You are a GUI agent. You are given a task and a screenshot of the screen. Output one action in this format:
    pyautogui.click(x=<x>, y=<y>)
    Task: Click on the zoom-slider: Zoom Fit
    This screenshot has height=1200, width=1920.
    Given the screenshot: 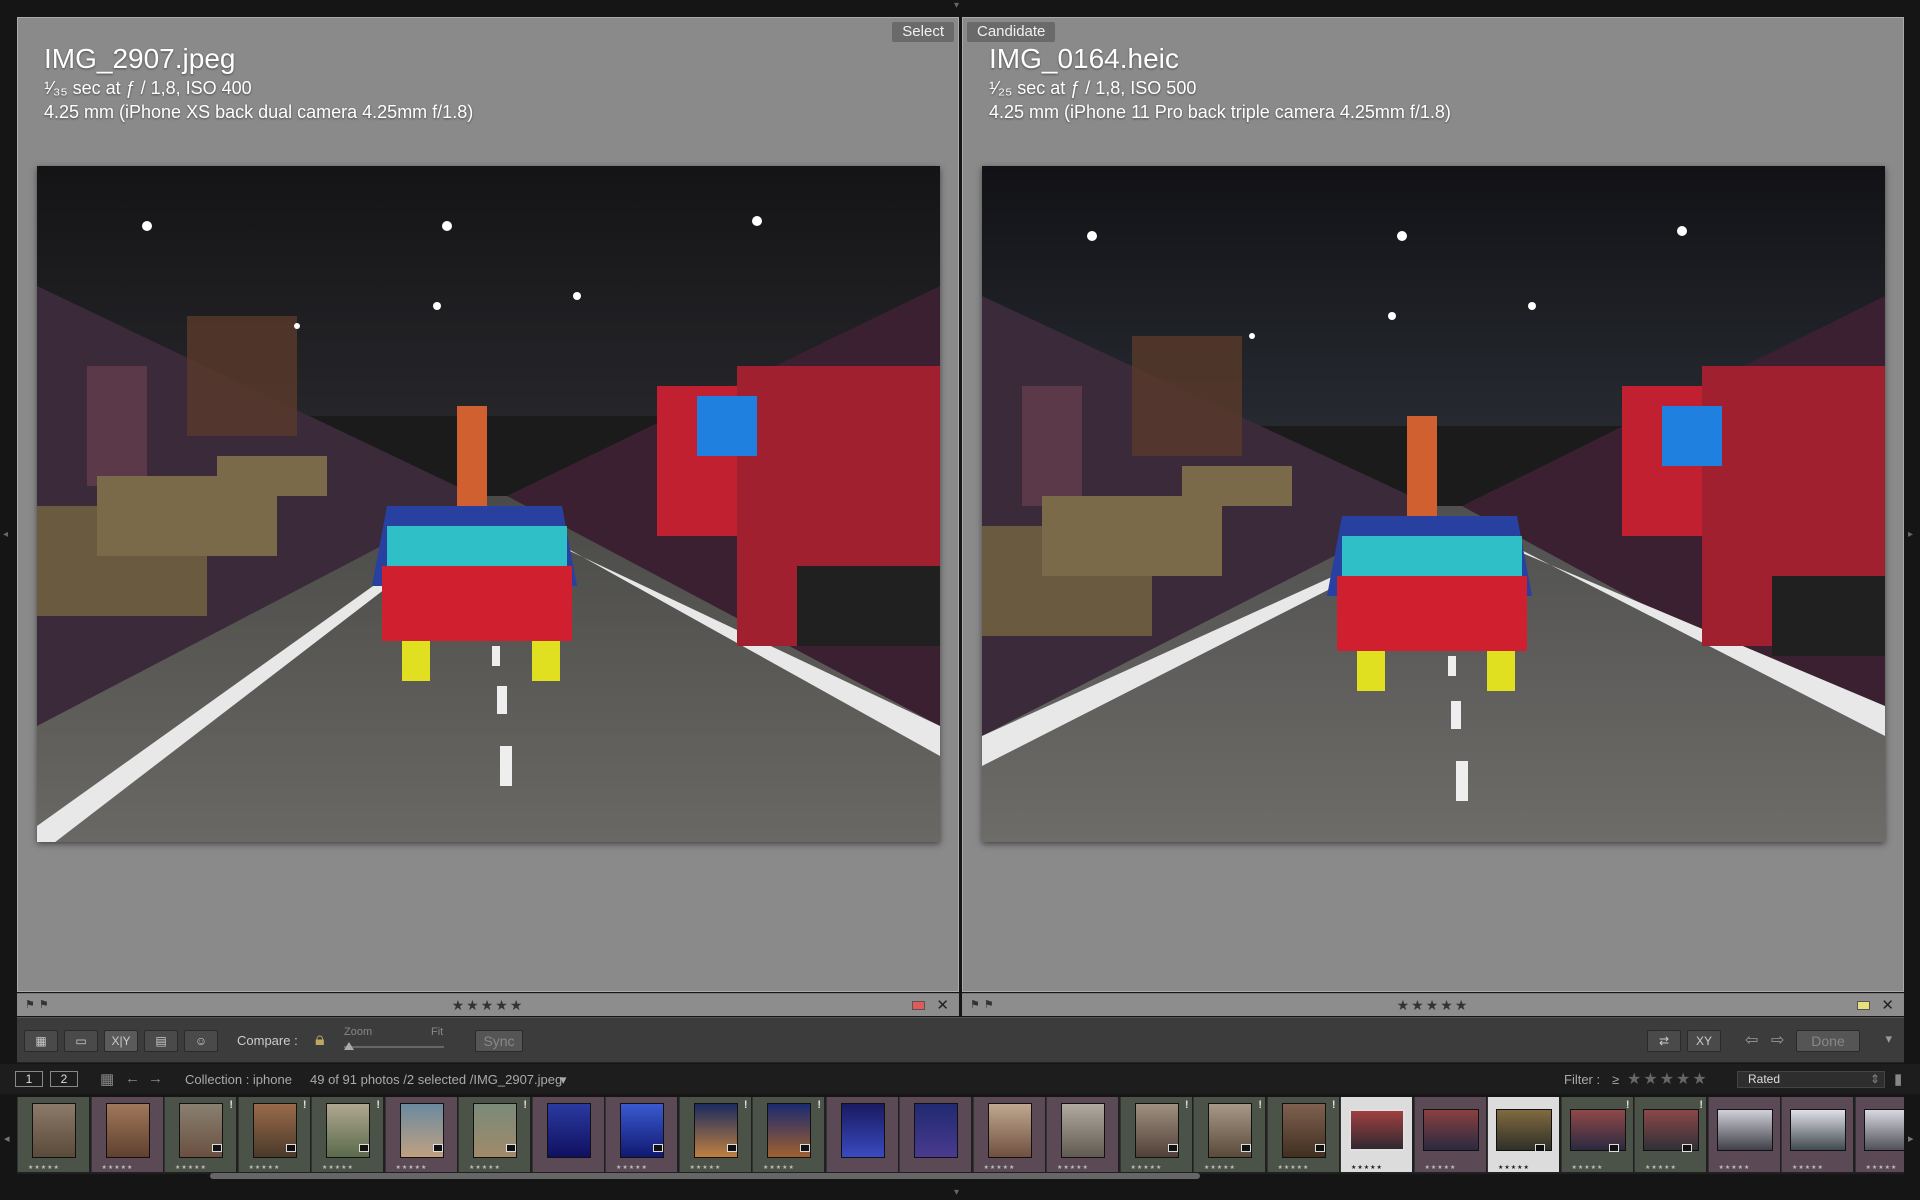 What is the action you would take?
    pyautogui.click(x=404, y=1041)
    